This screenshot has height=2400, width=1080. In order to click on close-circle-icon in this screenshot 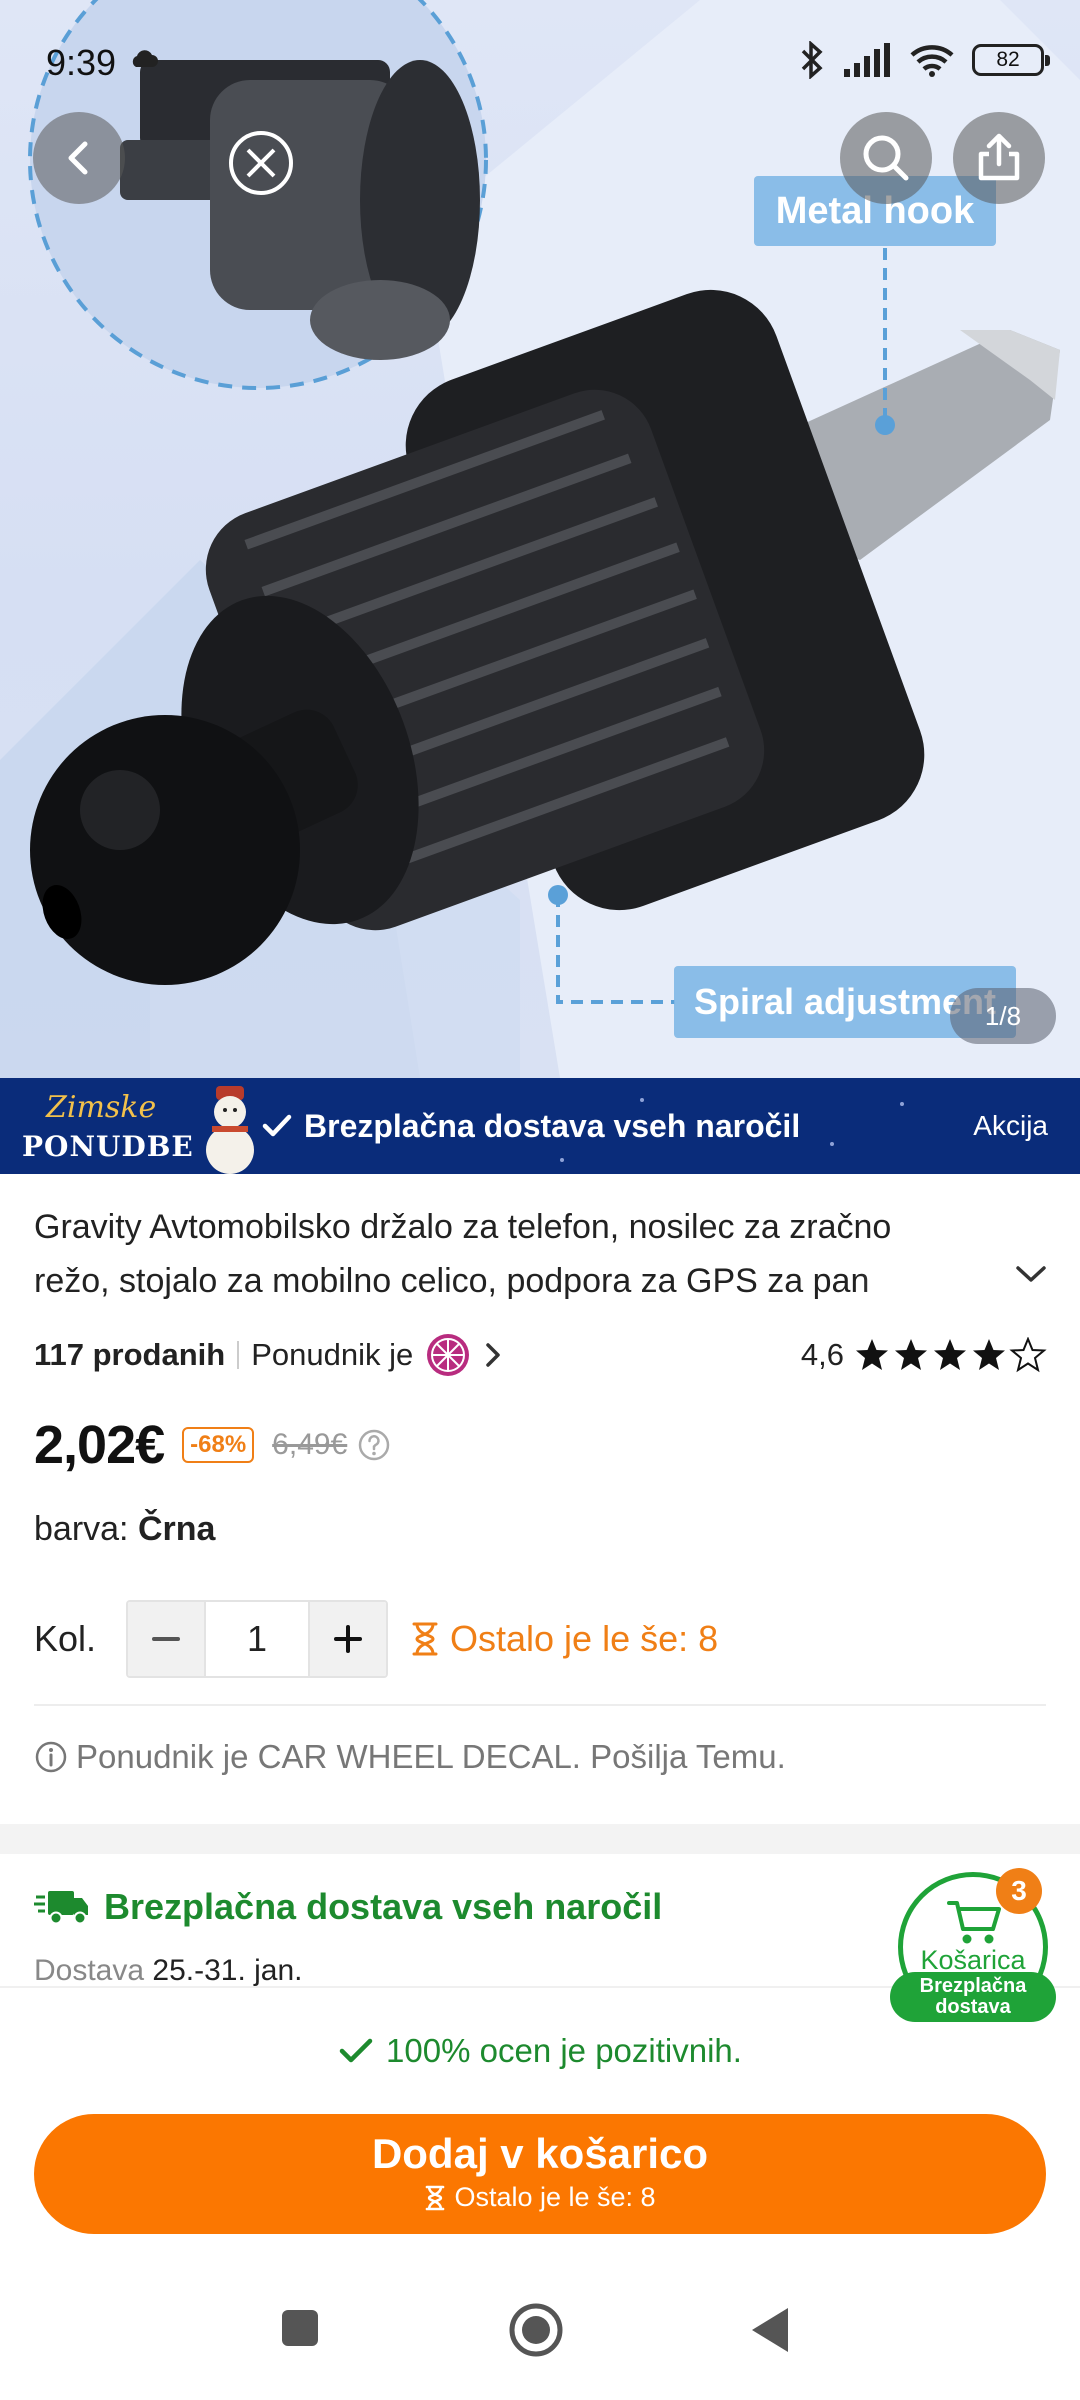, I will do `click(261, 163)`.